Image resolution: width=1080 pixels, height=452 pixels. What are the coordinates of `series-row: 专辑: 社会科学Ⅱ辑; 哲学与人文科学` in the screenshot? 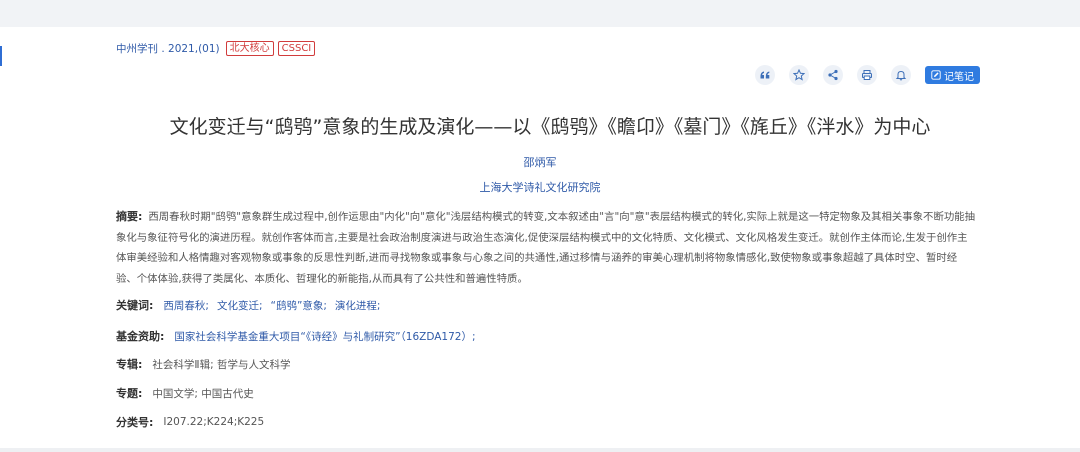 It's located at (203, 364).